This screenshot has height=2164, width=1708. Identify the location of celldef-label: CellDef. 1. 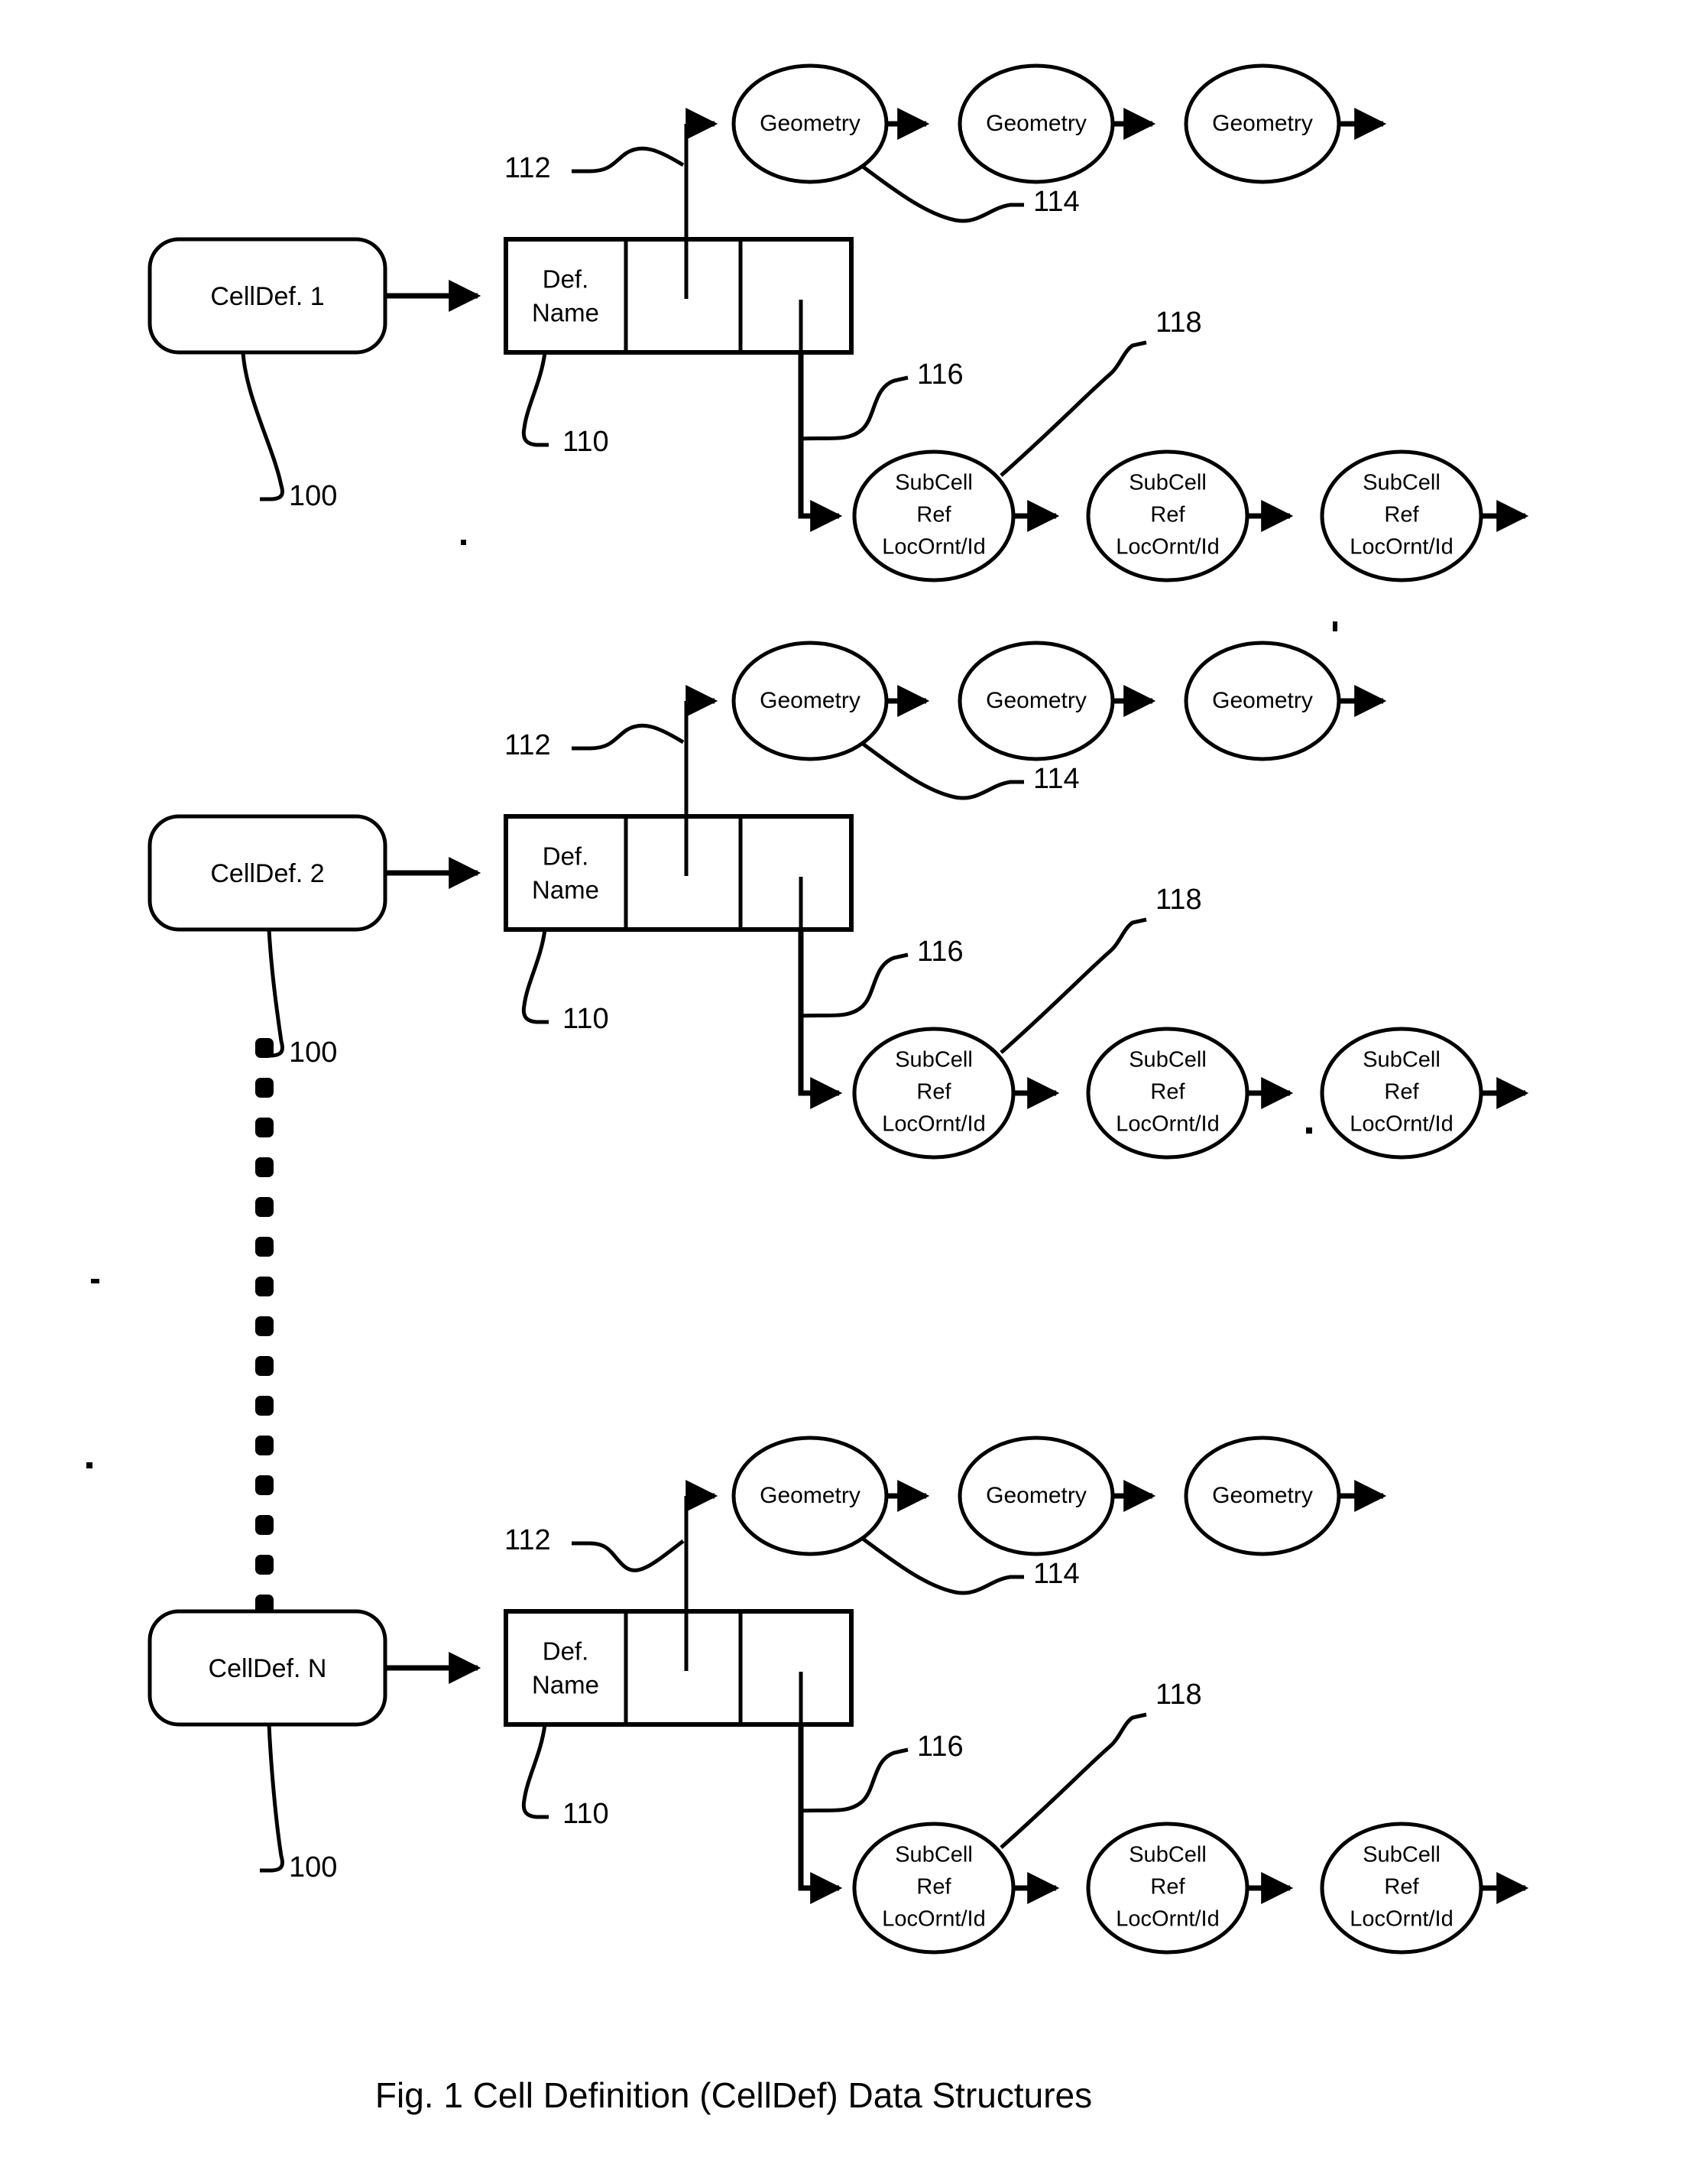
(267, 296).